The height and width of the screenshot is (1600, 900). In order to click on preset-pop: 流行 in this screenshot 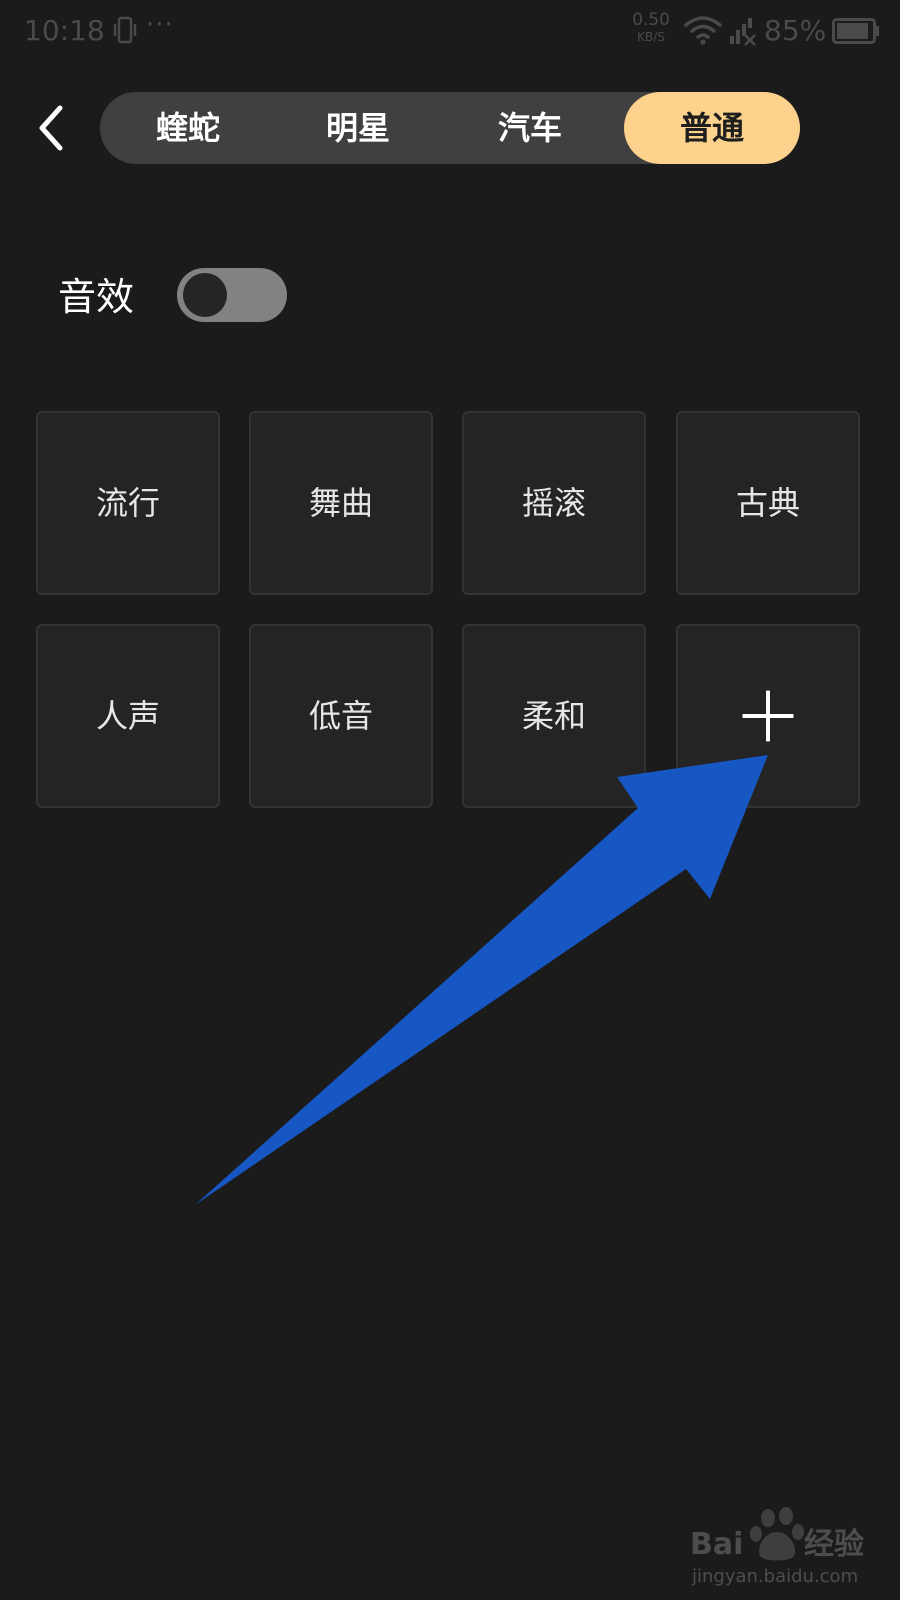, I will do `click(128, 503)`.